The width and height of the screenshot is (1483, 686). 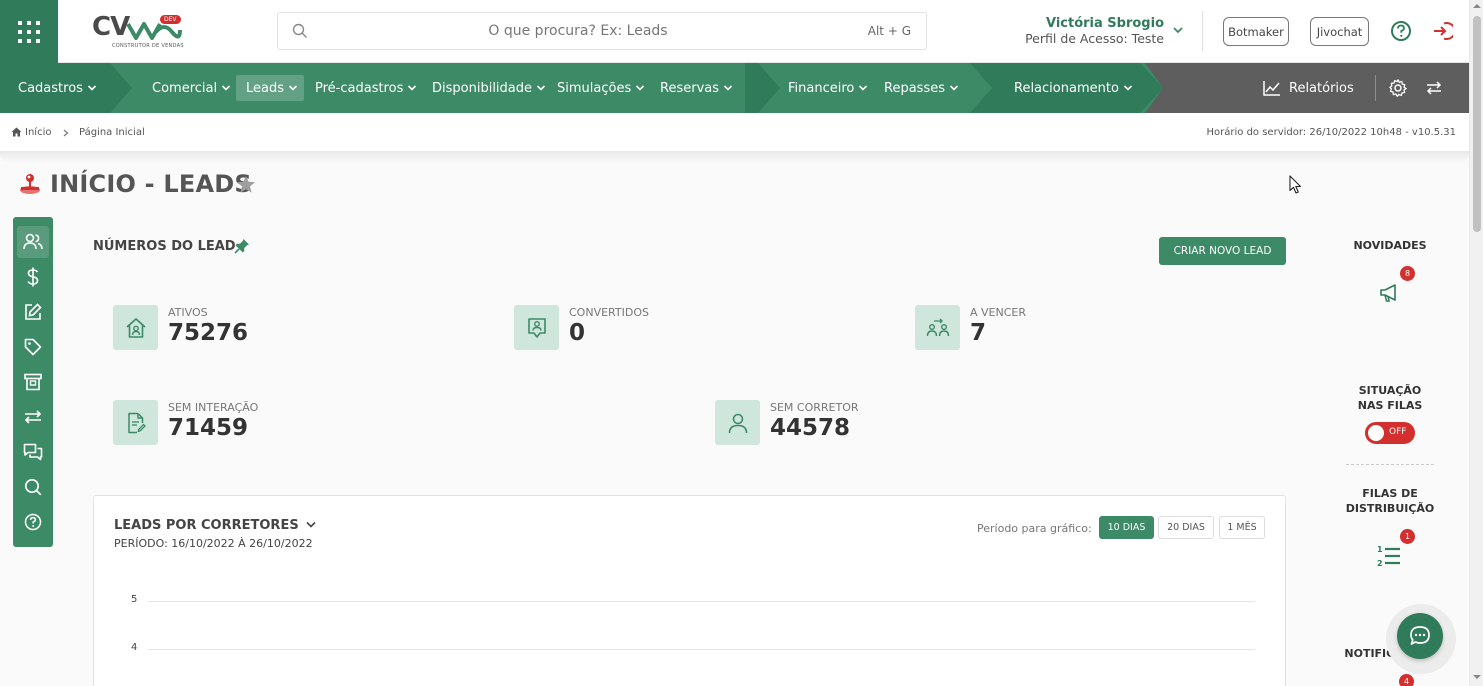 I want to click on page-scrollbar, so click(x=1476, y=343).